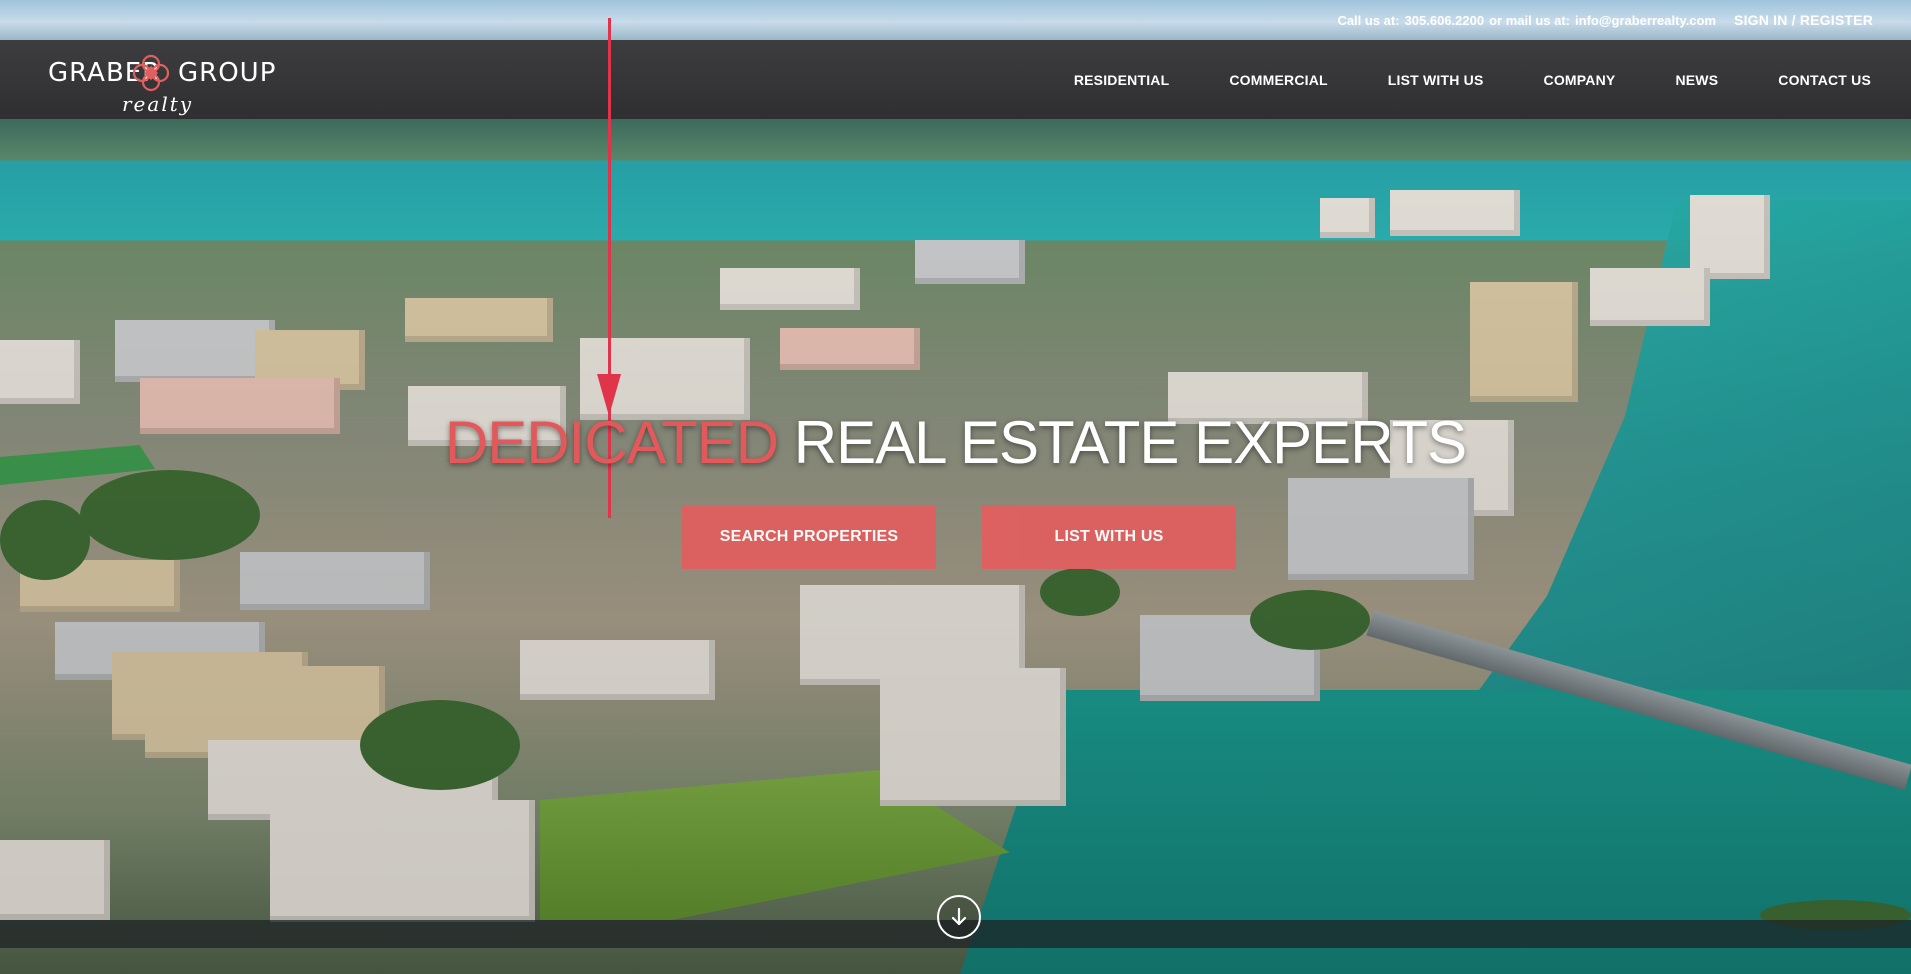 This screenshot has height=974, width=1911. I want to click on arrow-down-circle-icon, so click(959, 916).